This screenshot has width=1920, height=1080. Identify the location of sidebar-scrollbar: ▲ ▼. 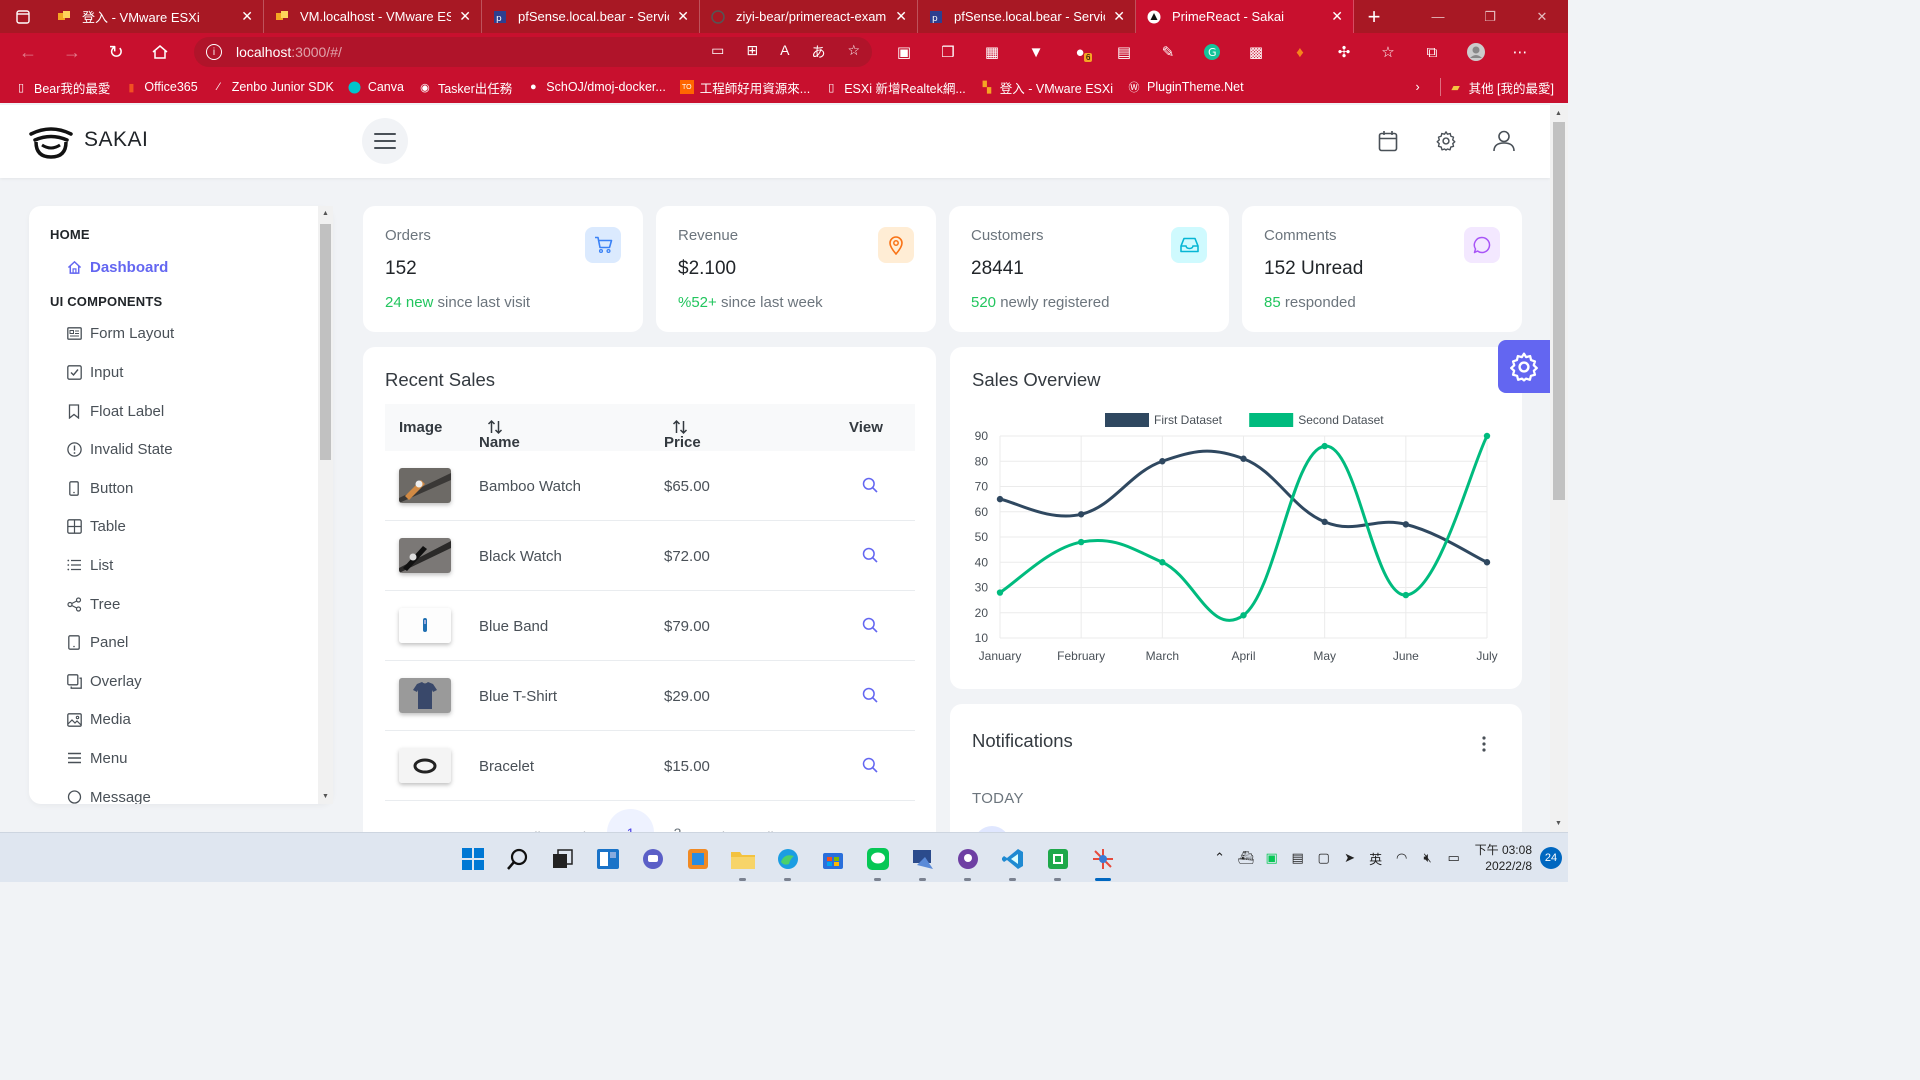
(325, 505).